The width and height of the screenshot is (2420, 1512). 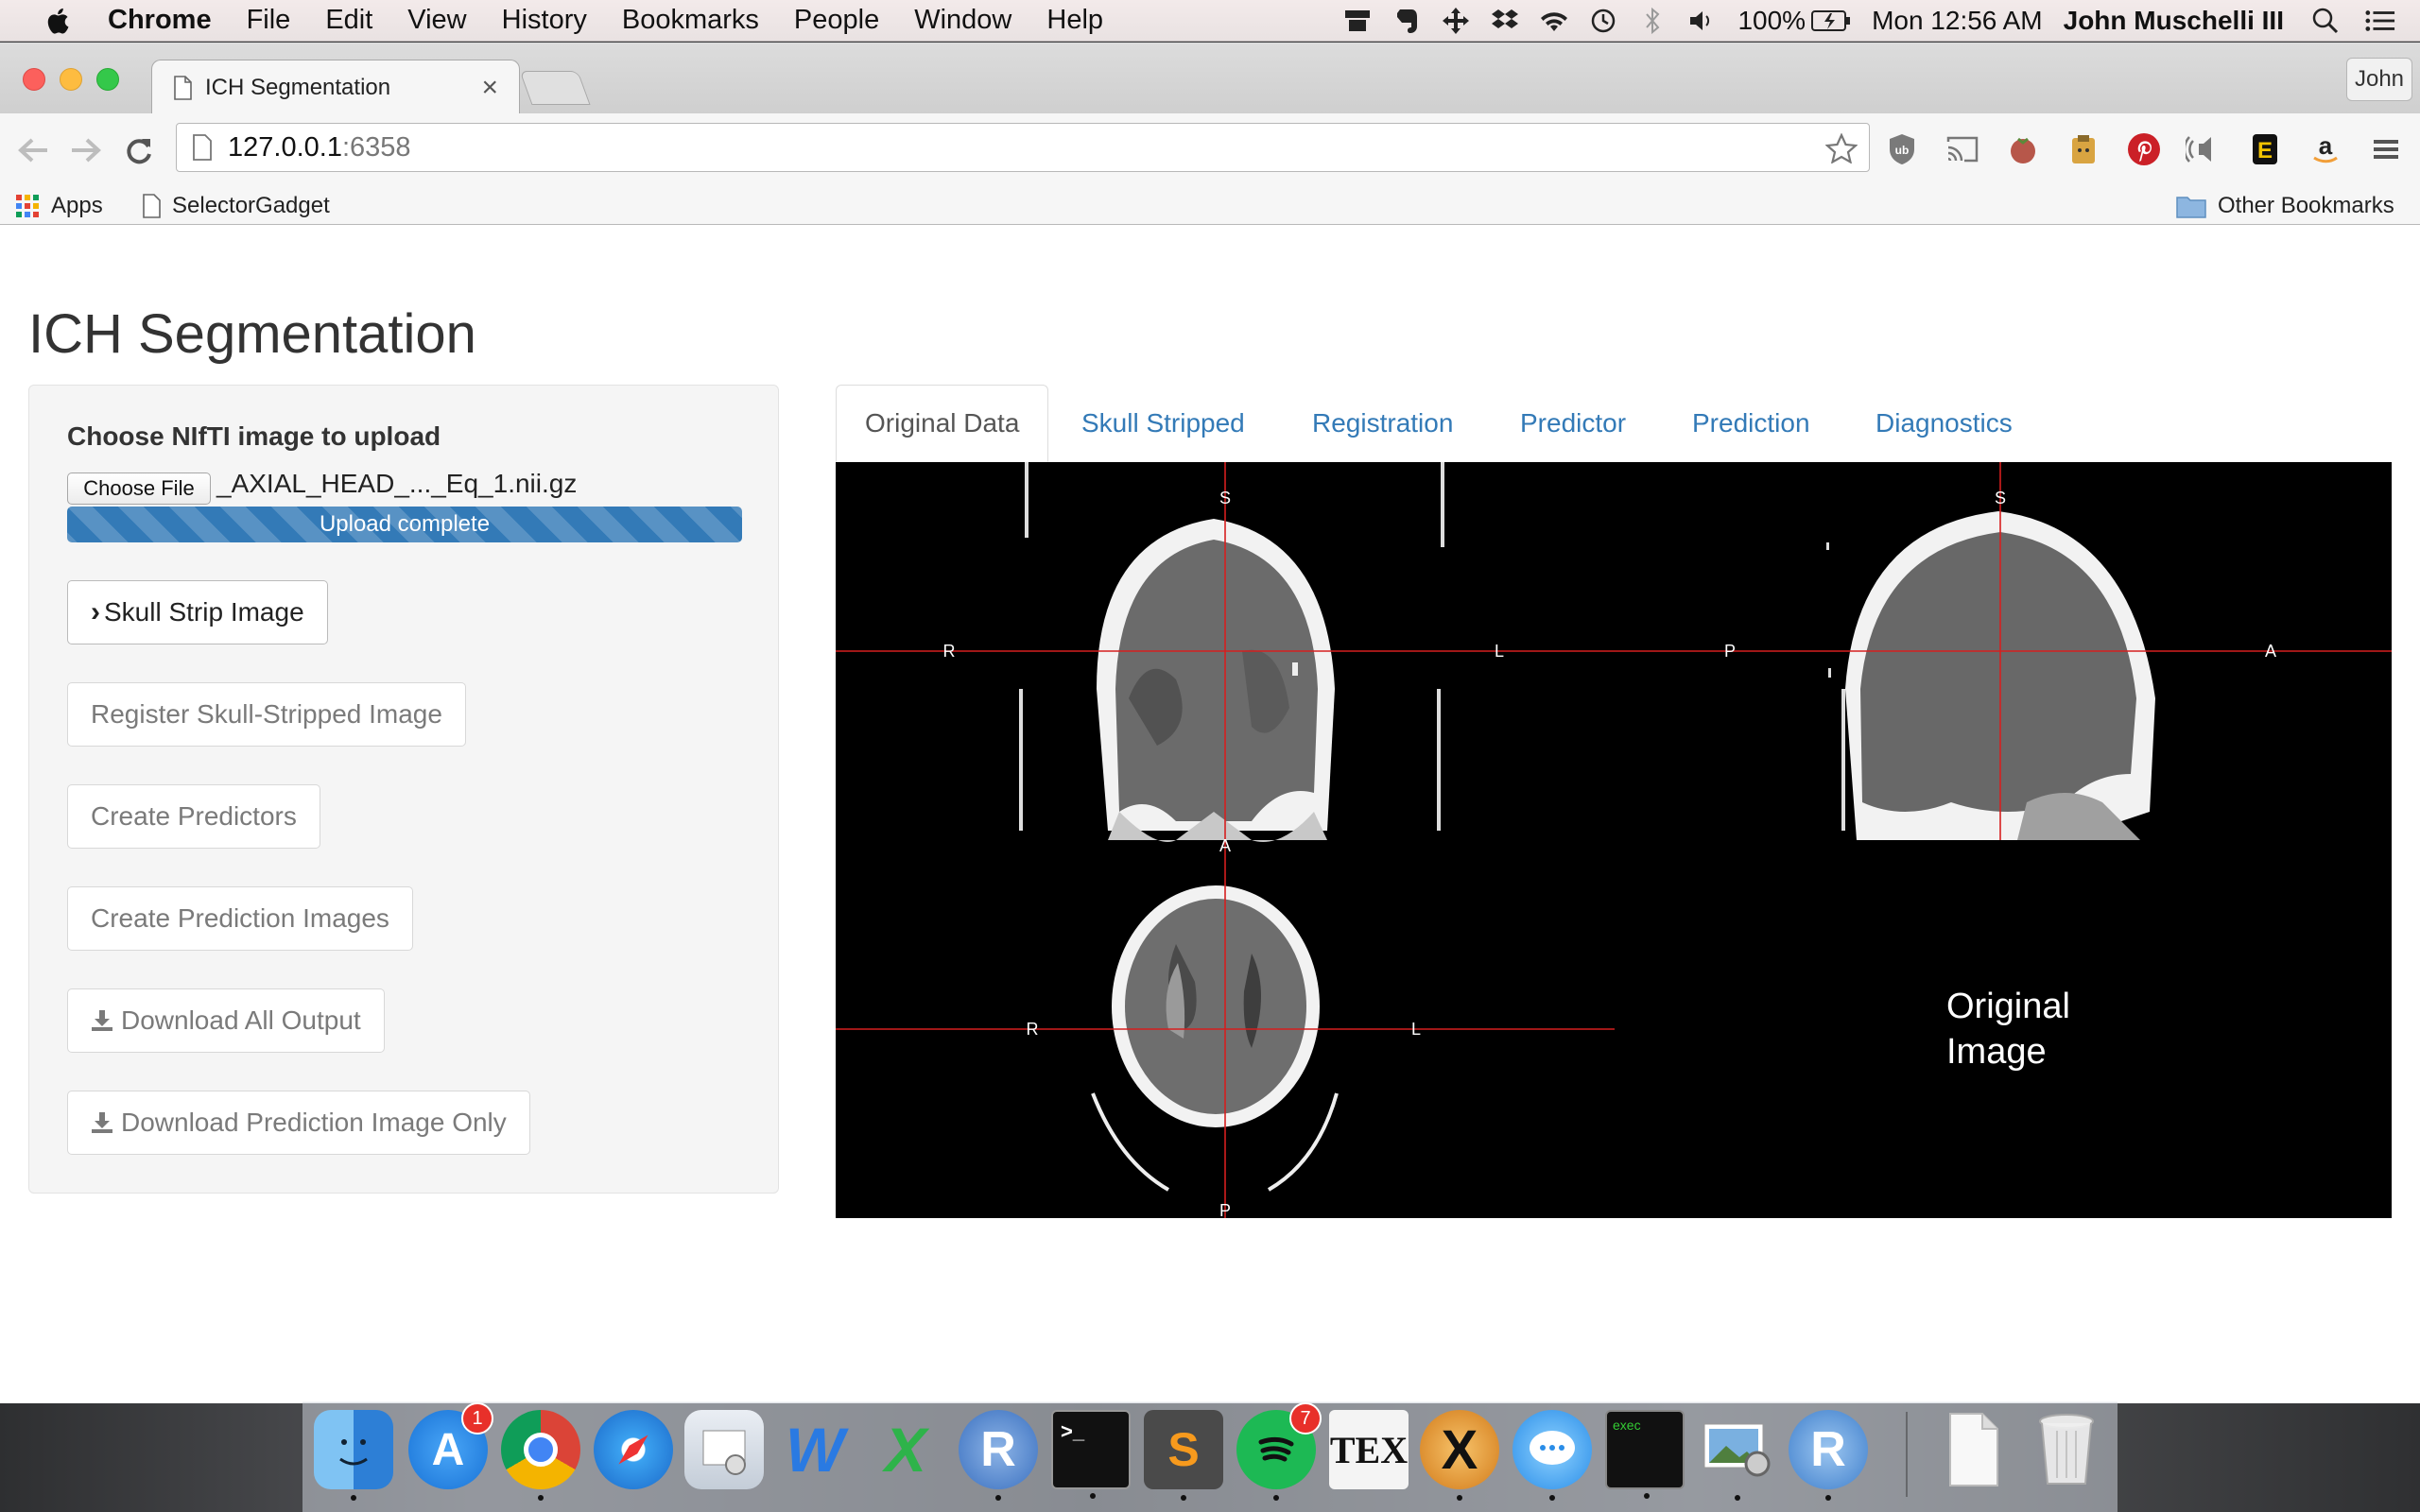 What do you see at coordinates (1737, 1455) in the screenshot?
I see `photo-icon` at bounding box center [1737, 1455].